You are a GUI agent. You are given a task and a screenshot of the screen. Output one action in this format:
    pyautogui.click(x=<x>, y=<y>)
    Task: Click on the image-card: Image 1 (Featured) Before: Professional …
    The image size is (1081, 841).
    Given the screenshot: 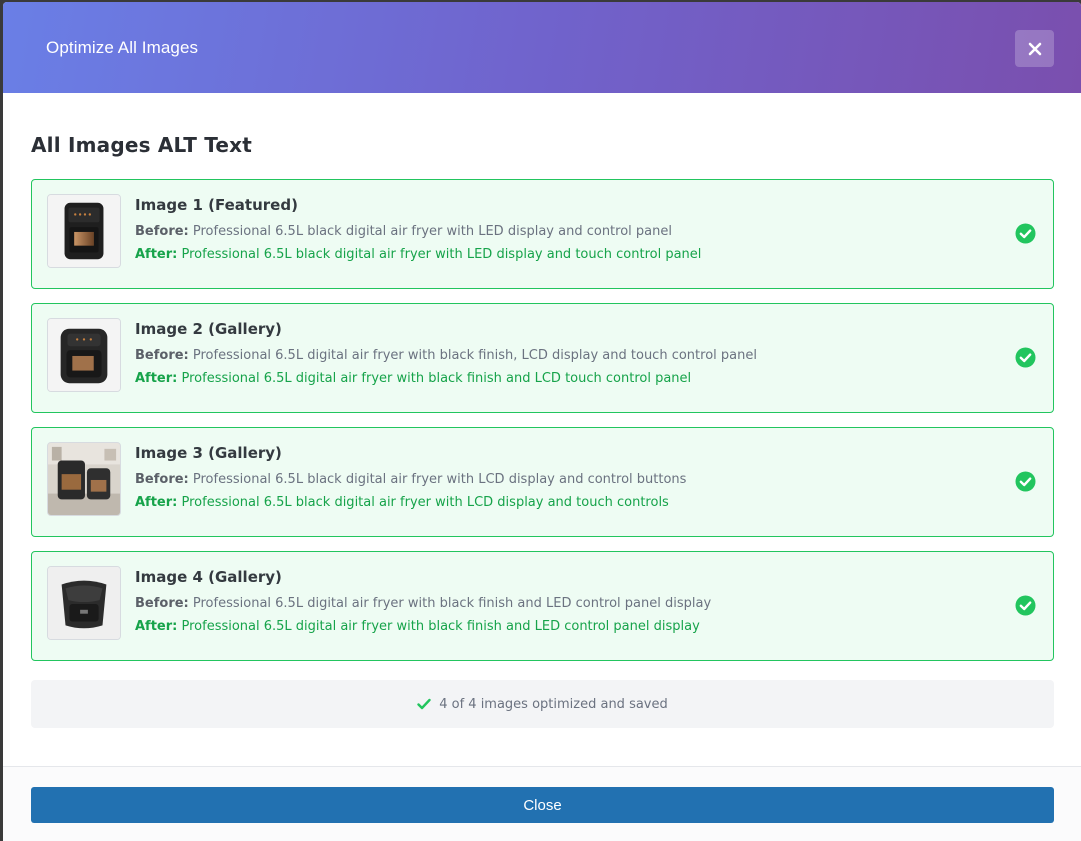 What is the action you would take?
    pyautogui.click(x=542, y=234)
    